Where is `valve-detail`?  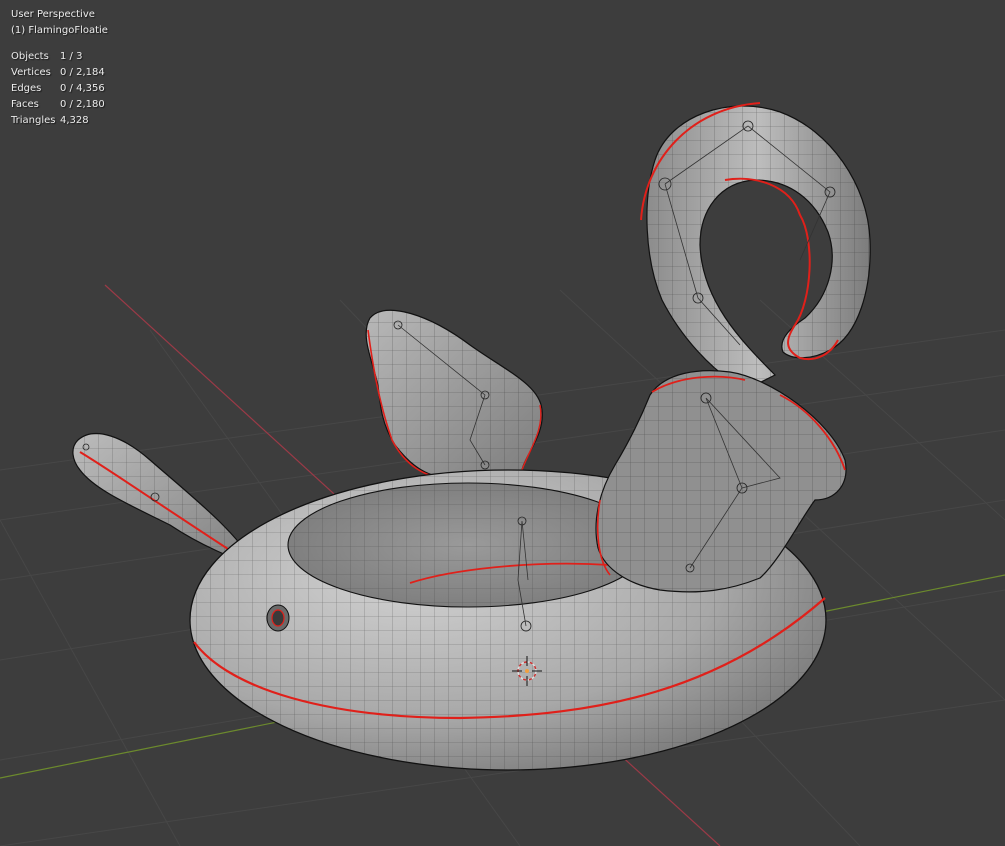
valve-detail is located at coordinates (278, 618).